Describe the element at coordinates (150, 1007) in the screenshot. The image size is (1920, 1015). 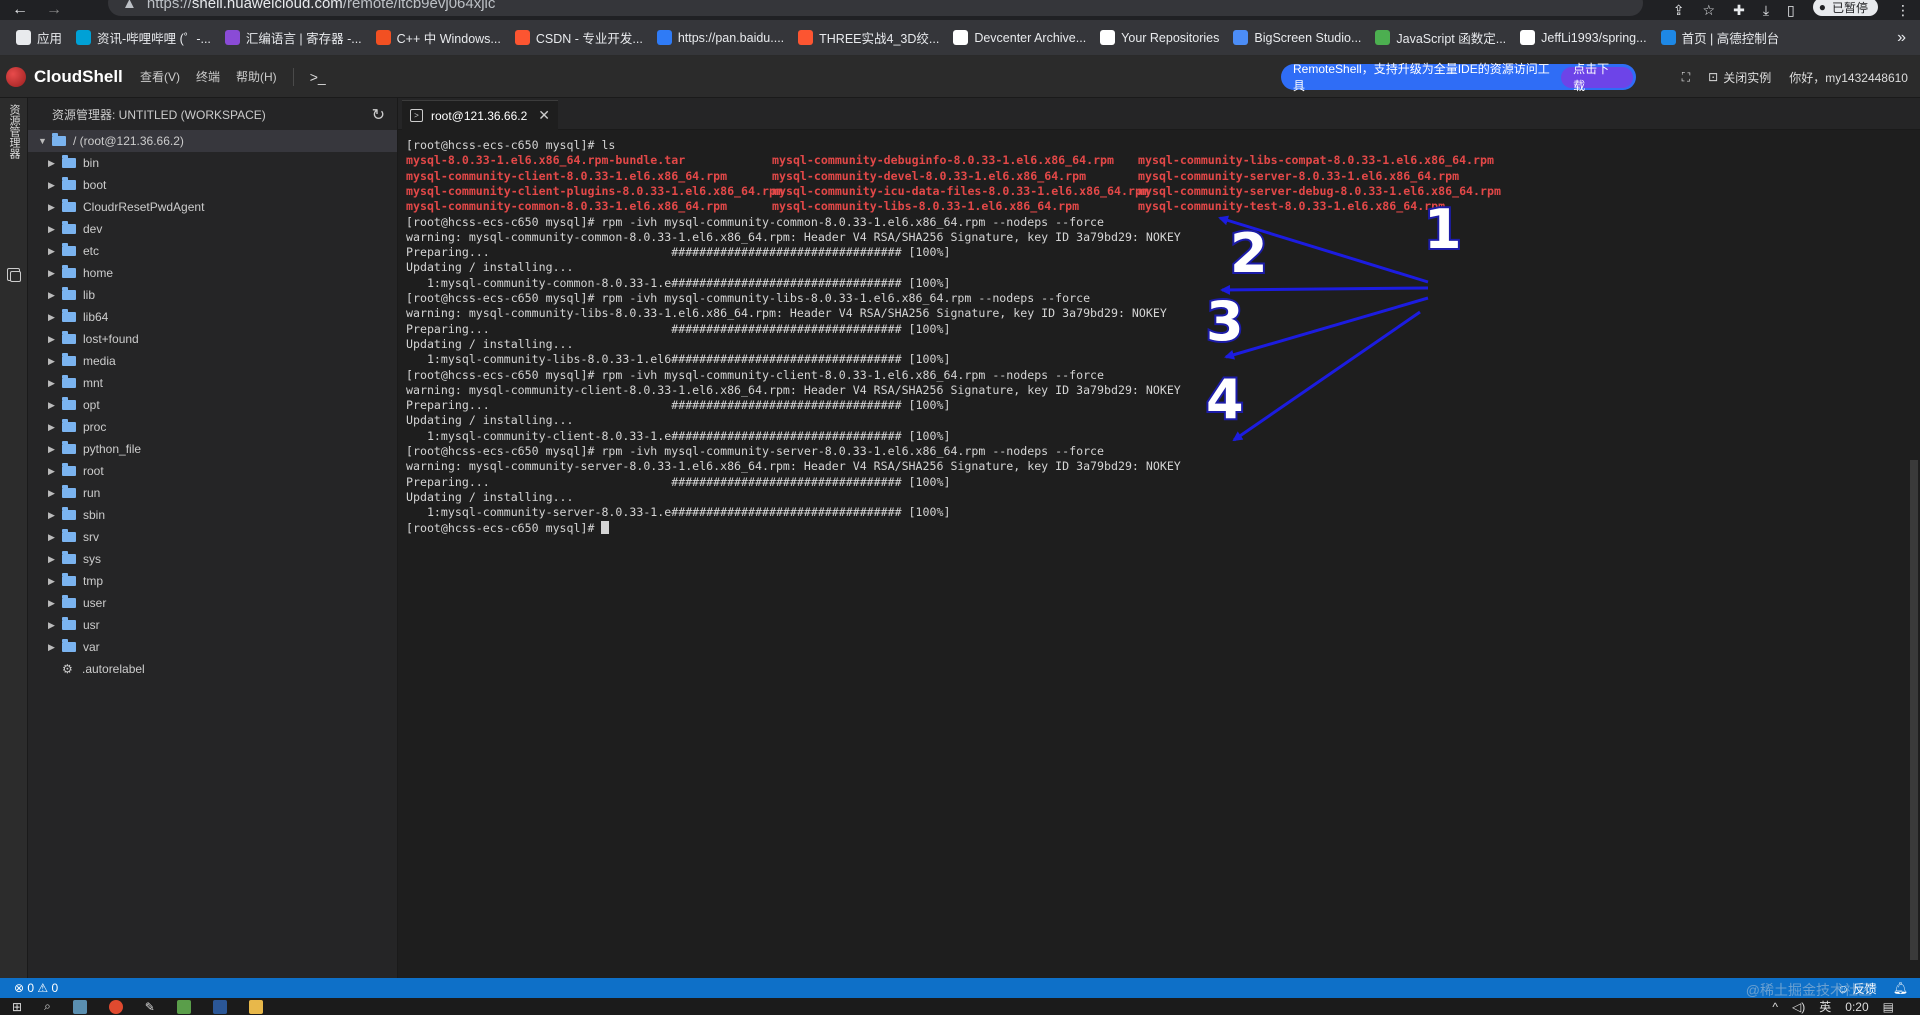
I see `pen-icon: ✎` at that location.